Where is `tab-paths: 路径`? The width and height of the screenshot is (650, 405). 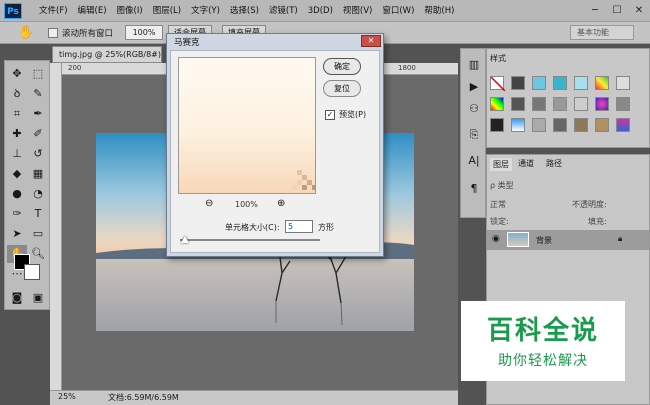 tab-paths: 路径 is located at coordinates (554, 163).